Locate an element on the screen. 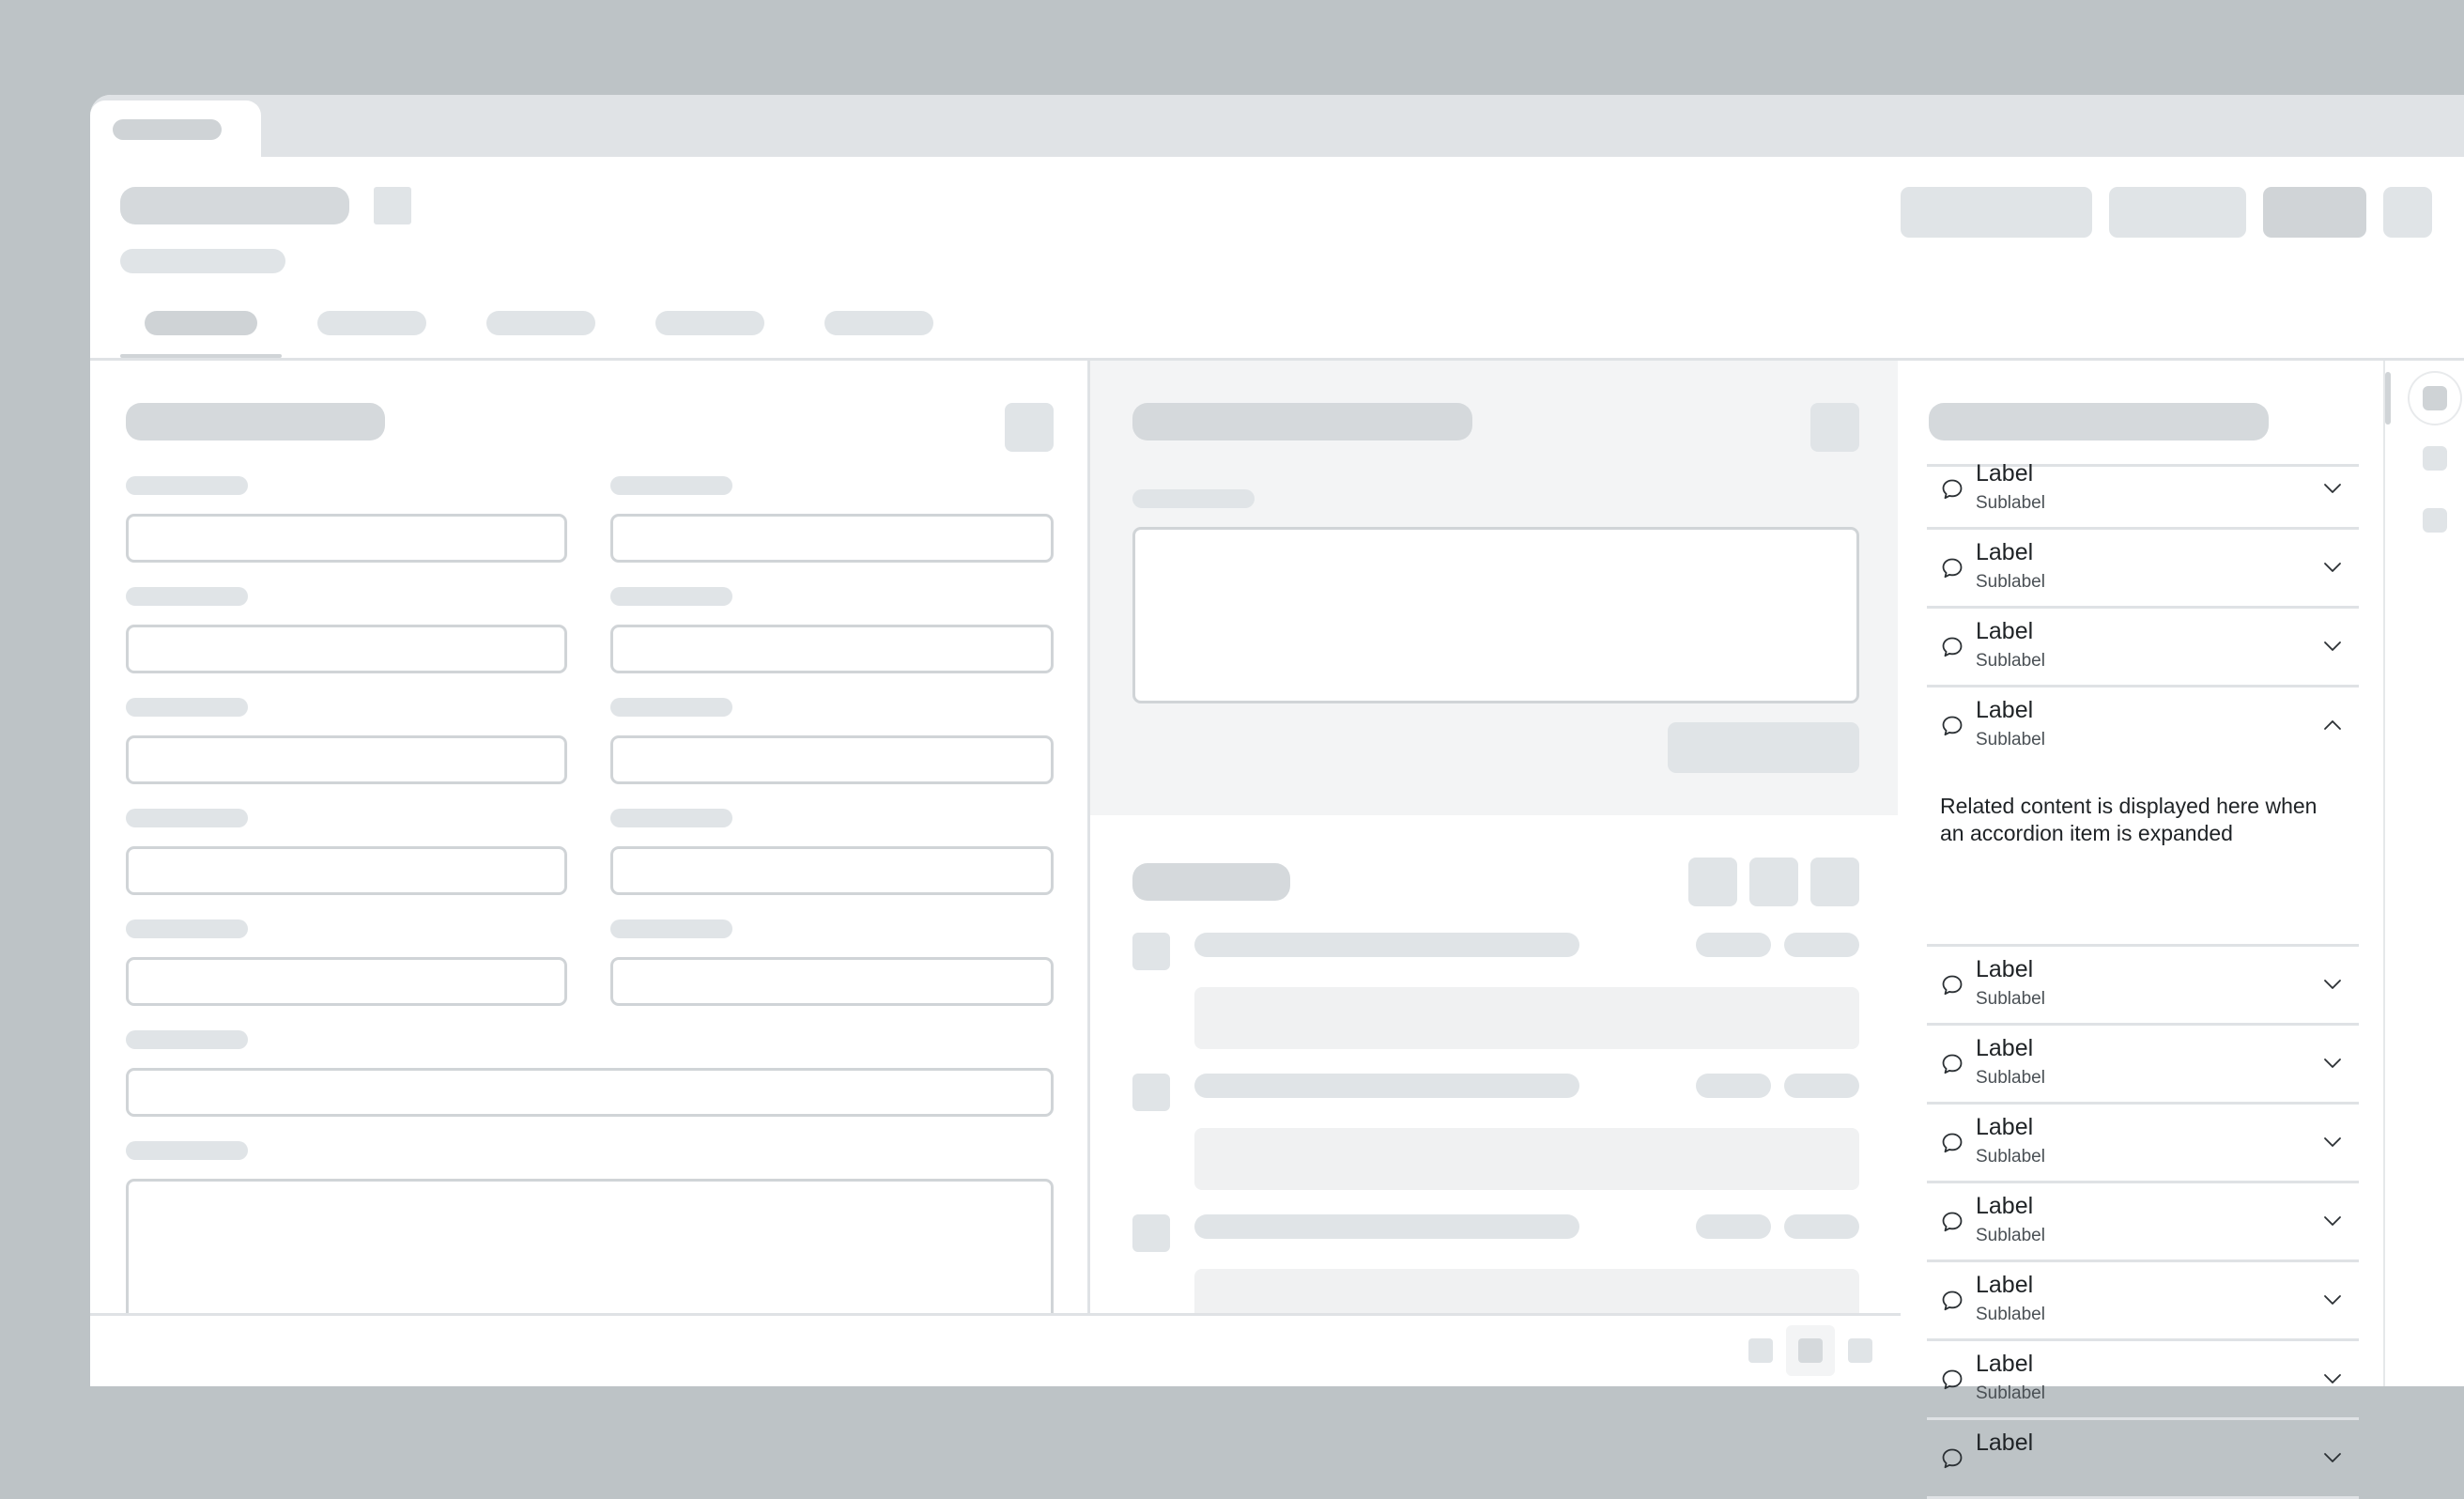 Image resolution: width=2464 pixels, height=1499 pixels. bottom-bar is located at coordinates (995, 1351).